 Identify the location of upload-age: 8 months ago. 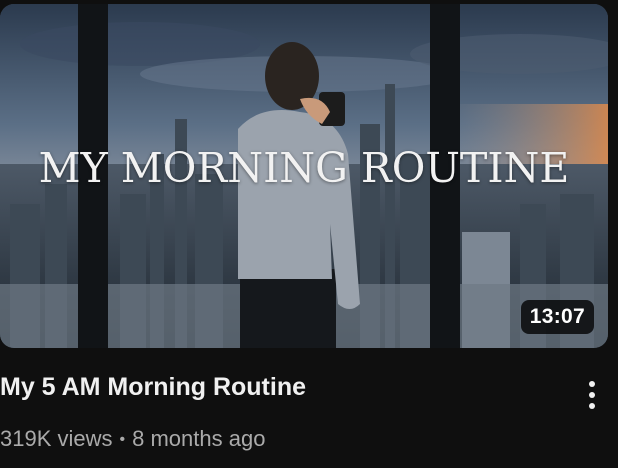
(199, 438).